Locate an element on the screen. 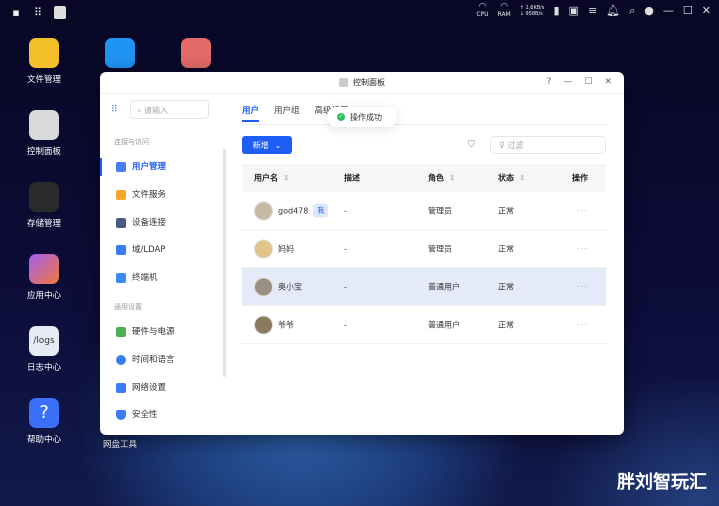  sidebar-item-device-connection: 设备连接 is located at coordinates (141, 223).